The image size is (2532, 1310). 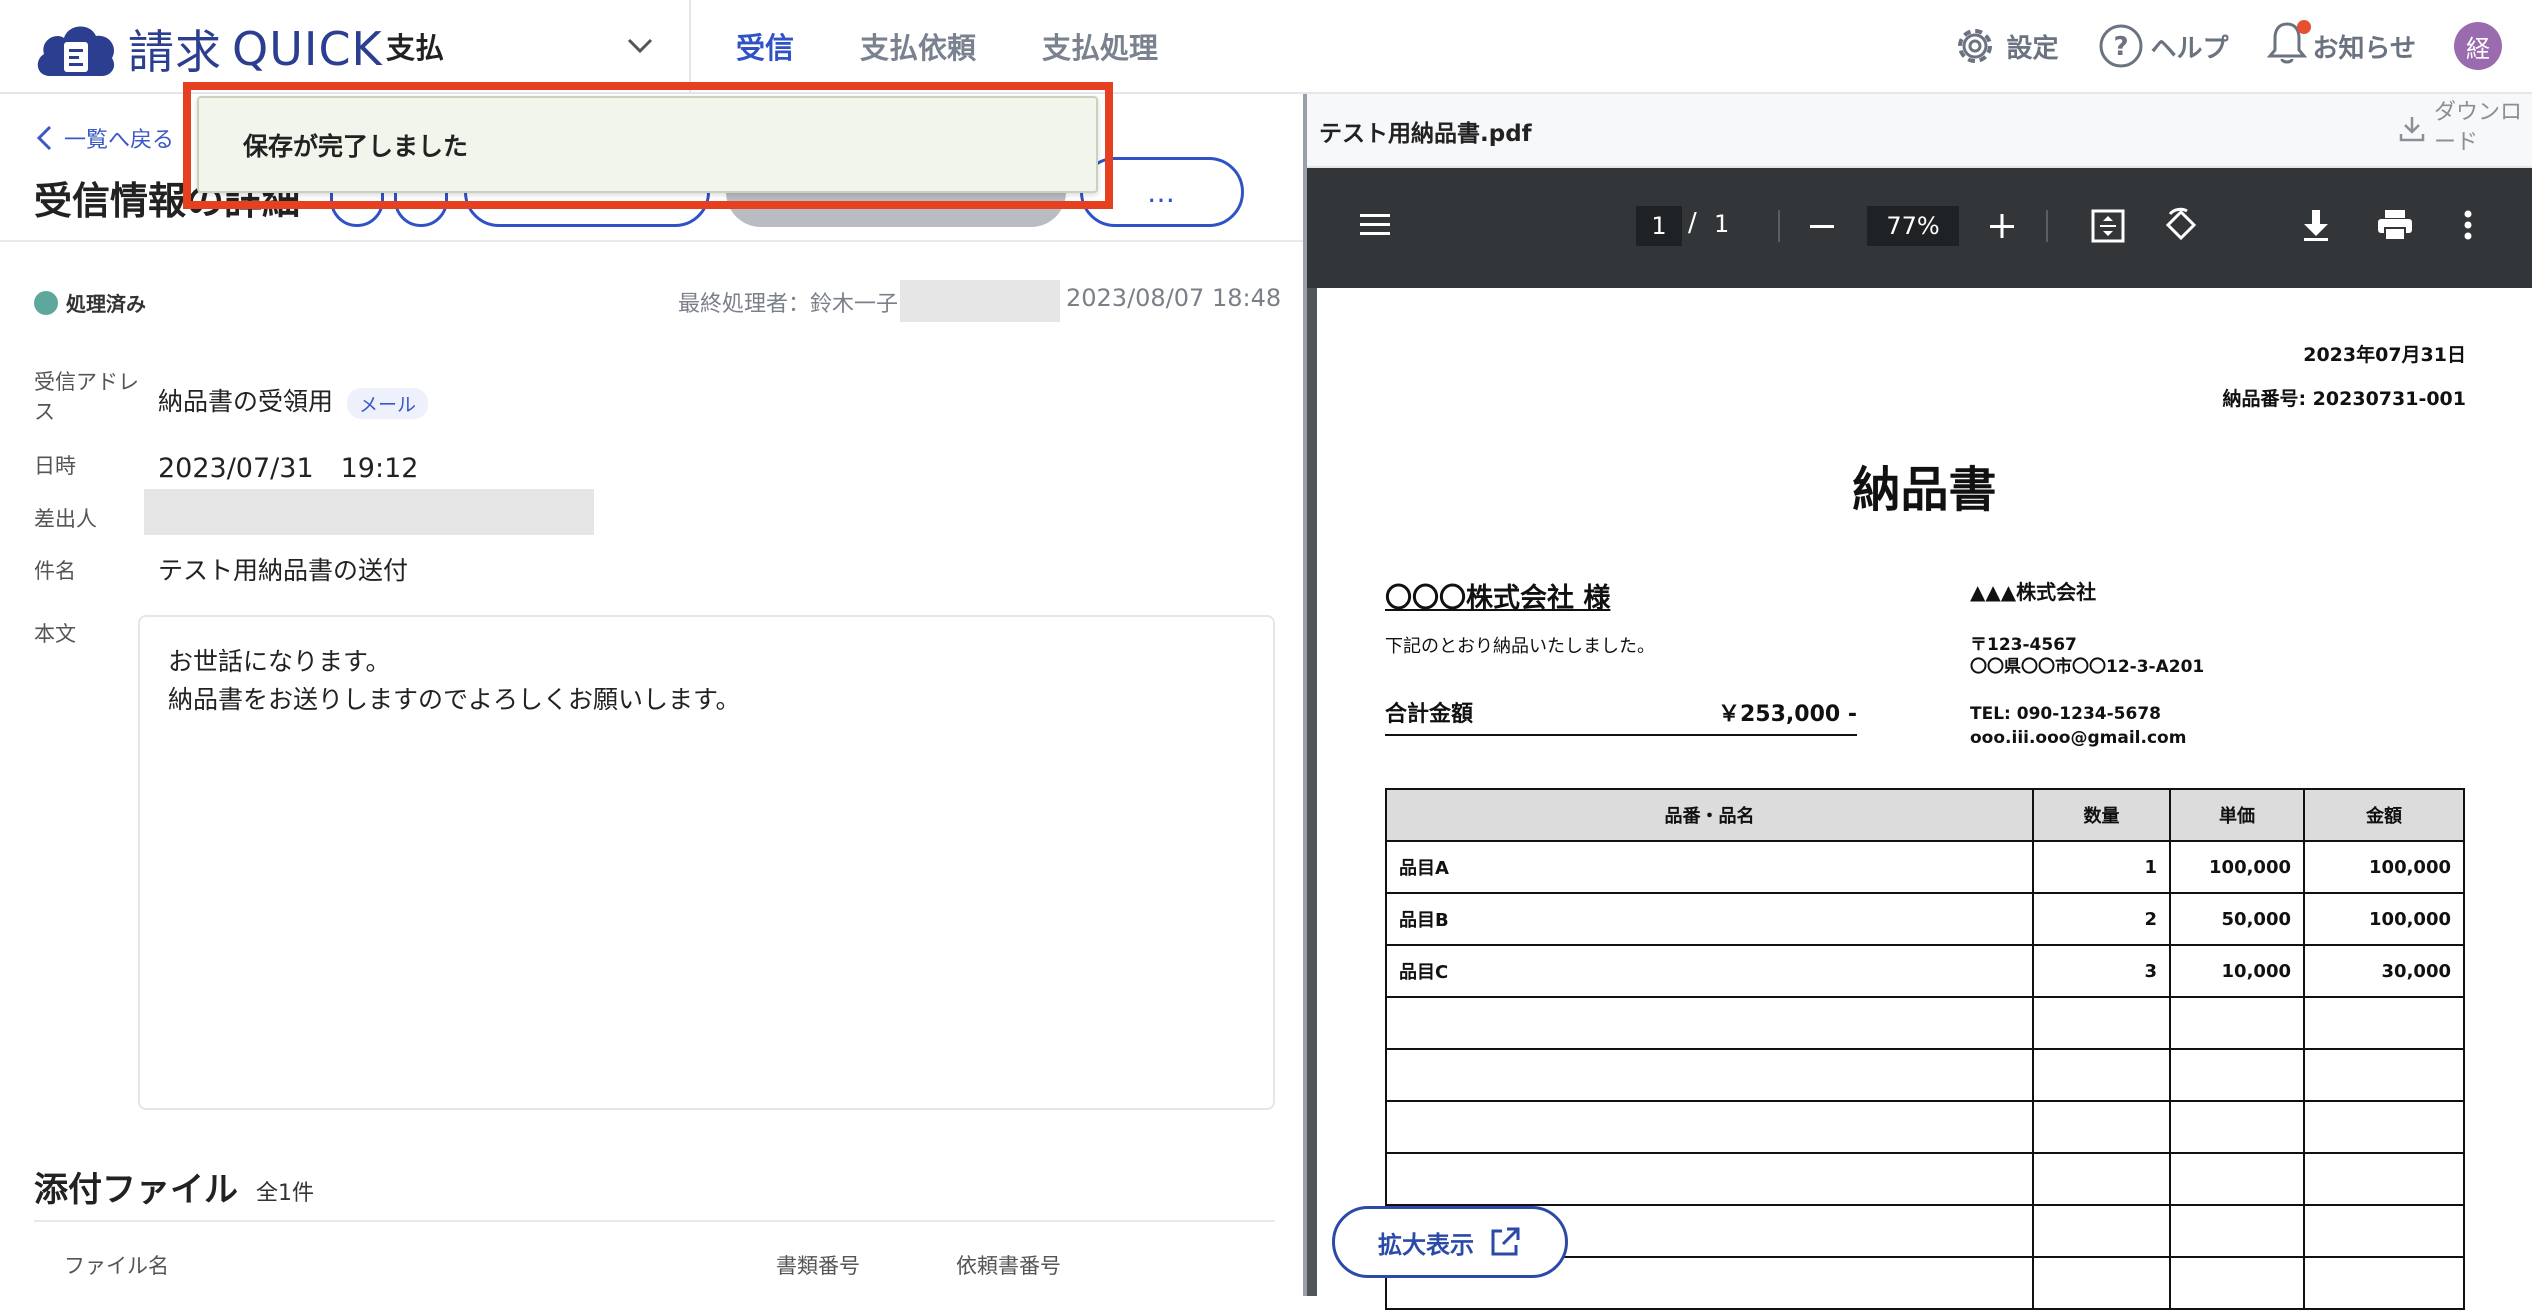 I want to click on notifications-link: お知らせ, so click(x=2341, y=46).